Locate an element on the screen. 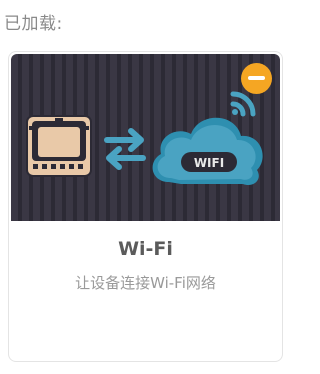 The width and height of the screenshot is (320, 374). exchange-arrows-icon is located at coordinates (125, 149).